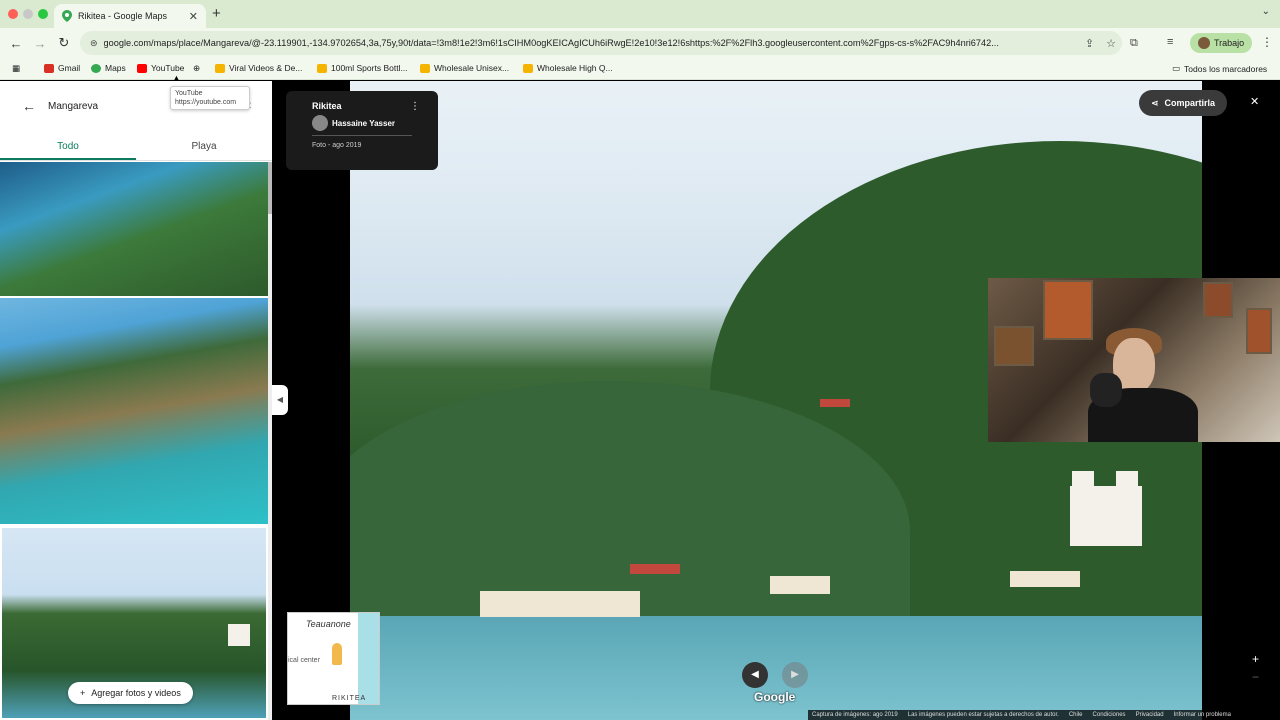 The width and height of the screenshot is (1280, 720). I want to click on close-photo-icon: ✕, so click(1254, 101).